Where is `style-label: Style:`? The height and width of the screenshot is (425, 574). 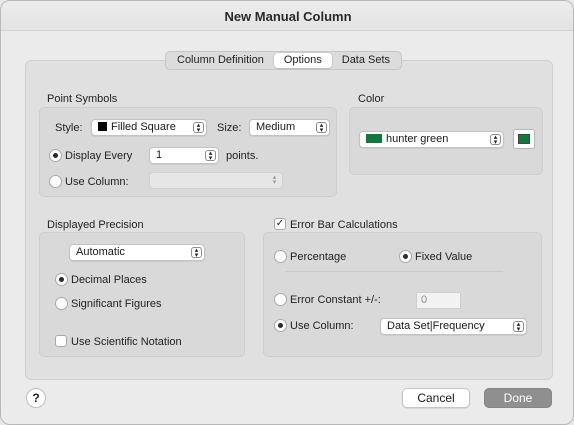
style-label: Style: is located at coordinates (69, 128).